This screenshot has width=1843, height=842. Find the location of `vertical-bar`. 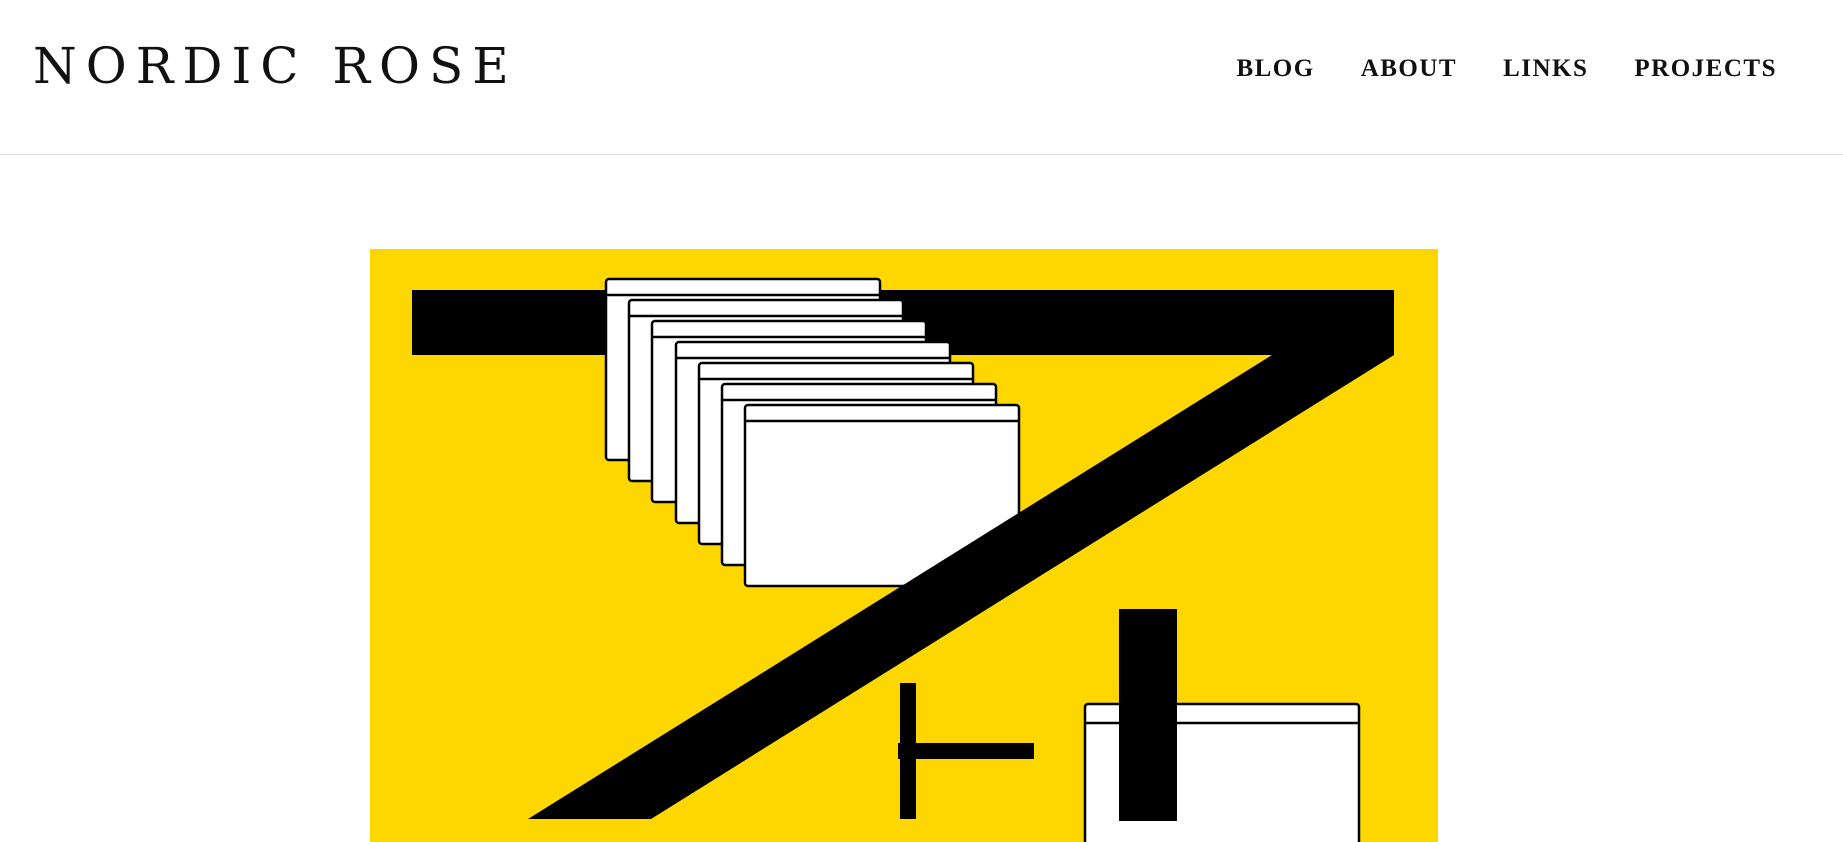

vertical-bar is located at coordinates (1148, 715).